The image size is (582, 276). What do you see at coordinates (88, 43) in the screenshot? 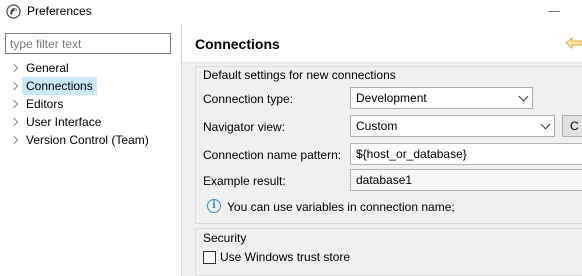
I see `filter-input` at bounding box center [88, 43].